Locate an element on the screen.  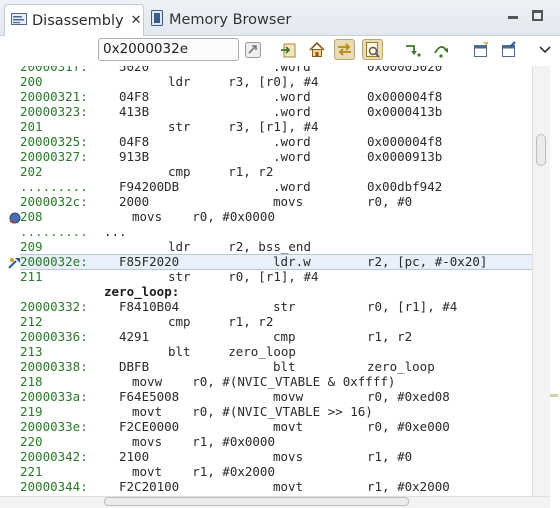
source-text: movt r1, #0x2000 is located at coordinates (203, 471).